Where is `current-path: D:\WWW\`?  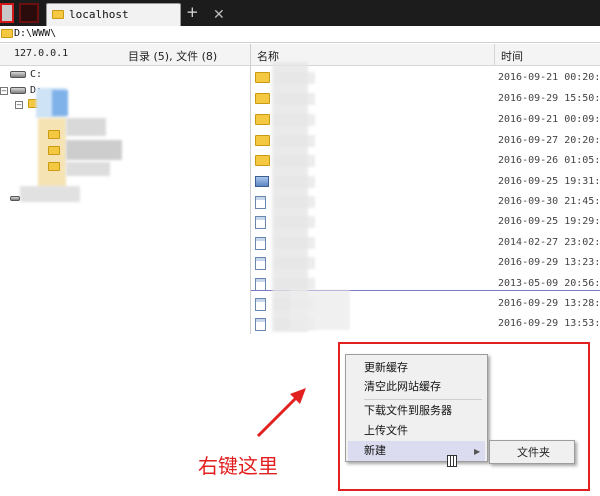 current-path: D:\WWW\ is located at coordinates (35, 33).